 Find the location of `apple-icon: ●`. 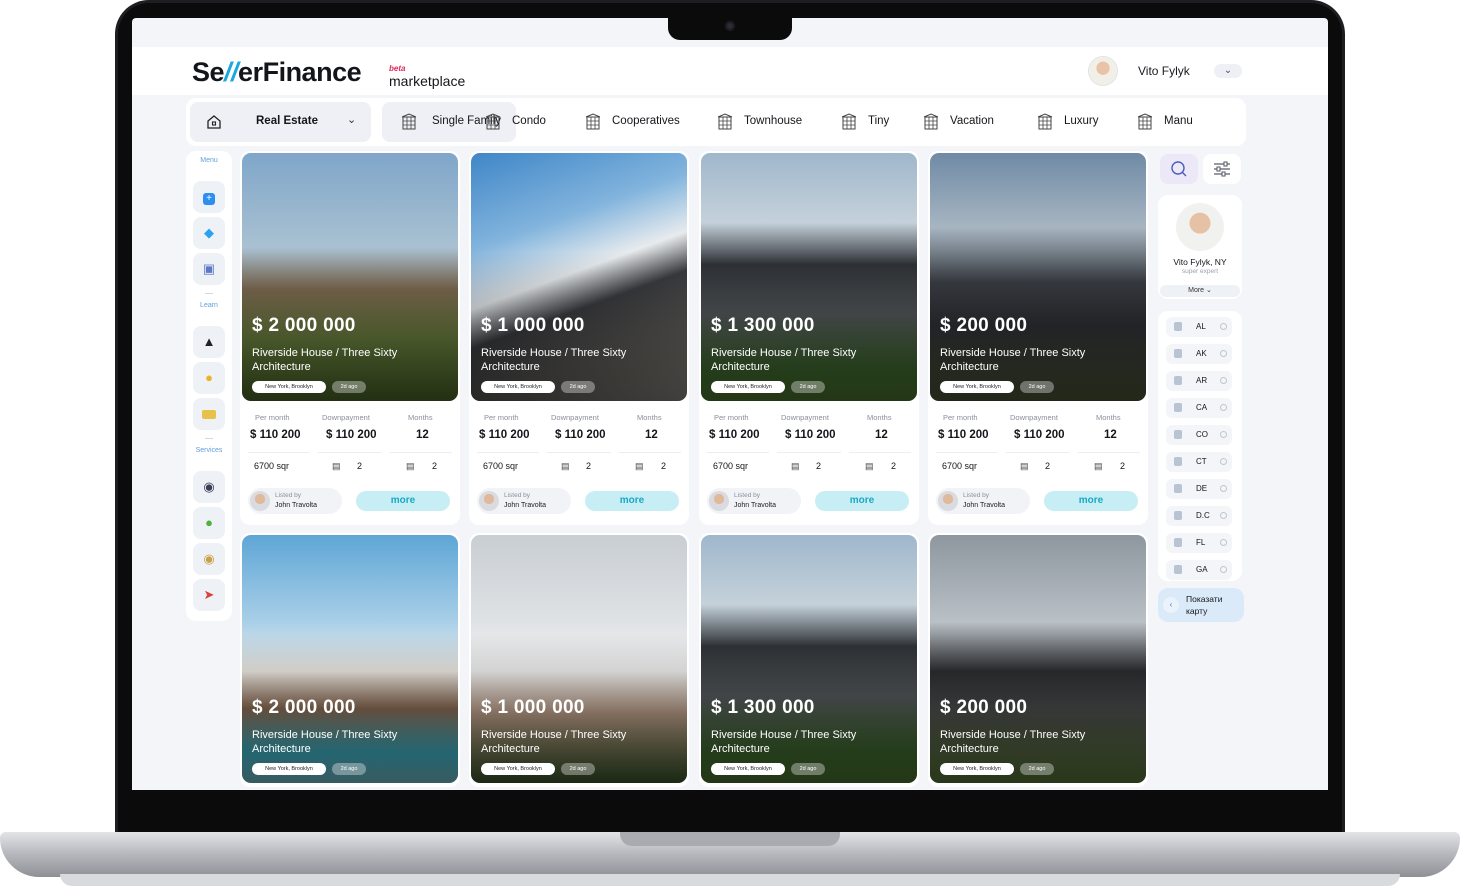

apple-icon: ● is located at coordinates (209, 523).